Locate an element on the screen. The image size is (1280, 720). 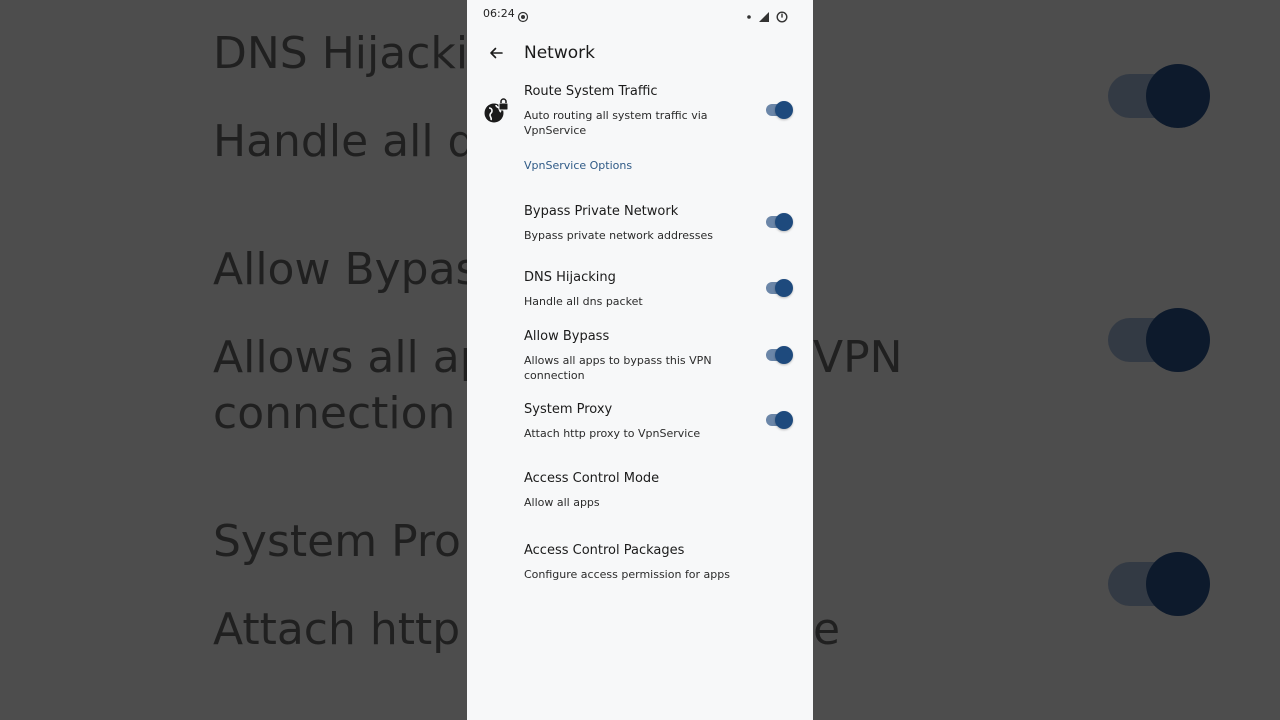
app-bar: Network is located at coordinates (640, 53).